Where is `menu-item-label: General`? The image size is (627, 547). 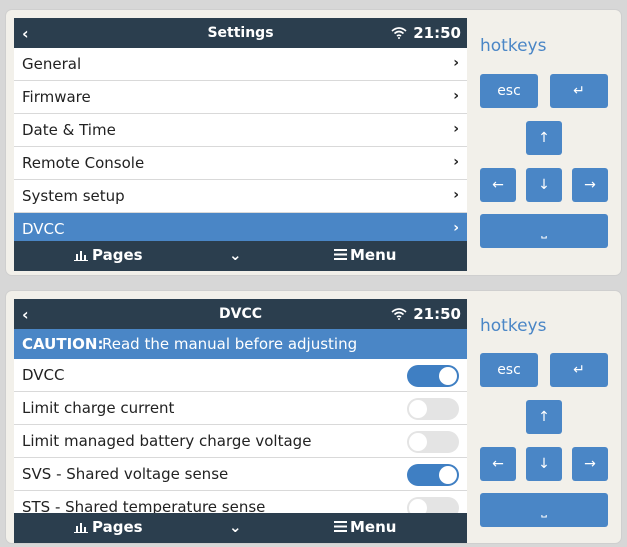
menu-item-label: General is located at coordinates (52, 64).